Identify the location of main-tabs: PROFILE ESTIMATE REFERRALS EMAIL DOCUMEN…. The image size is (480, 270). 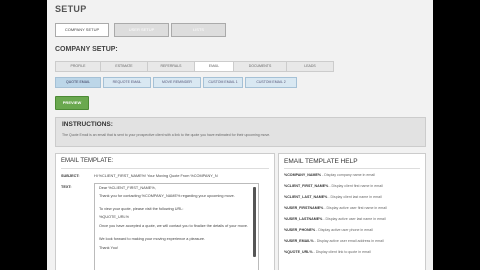
(194, 66).